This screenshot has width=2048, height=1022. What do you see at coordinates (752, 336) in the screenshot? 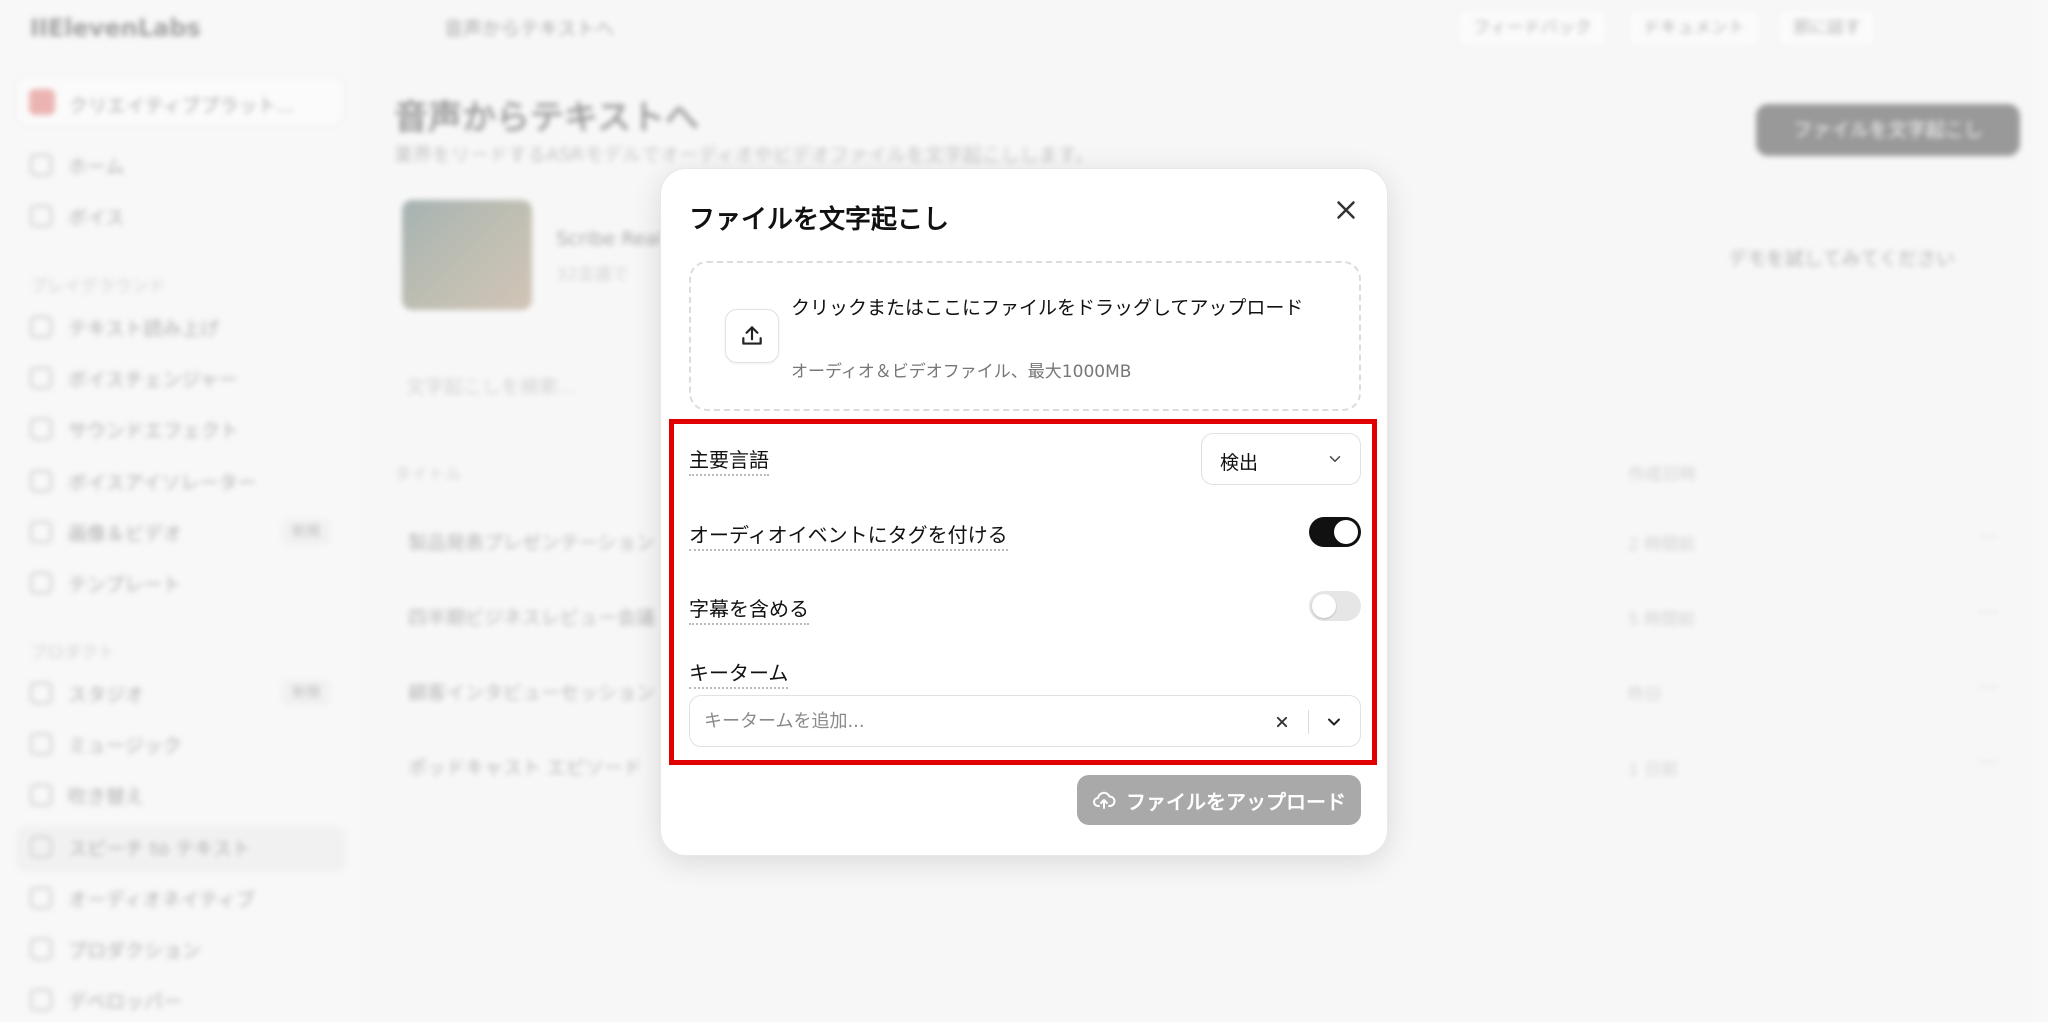
I see `upload-icon` at bounding box center [752, 336].